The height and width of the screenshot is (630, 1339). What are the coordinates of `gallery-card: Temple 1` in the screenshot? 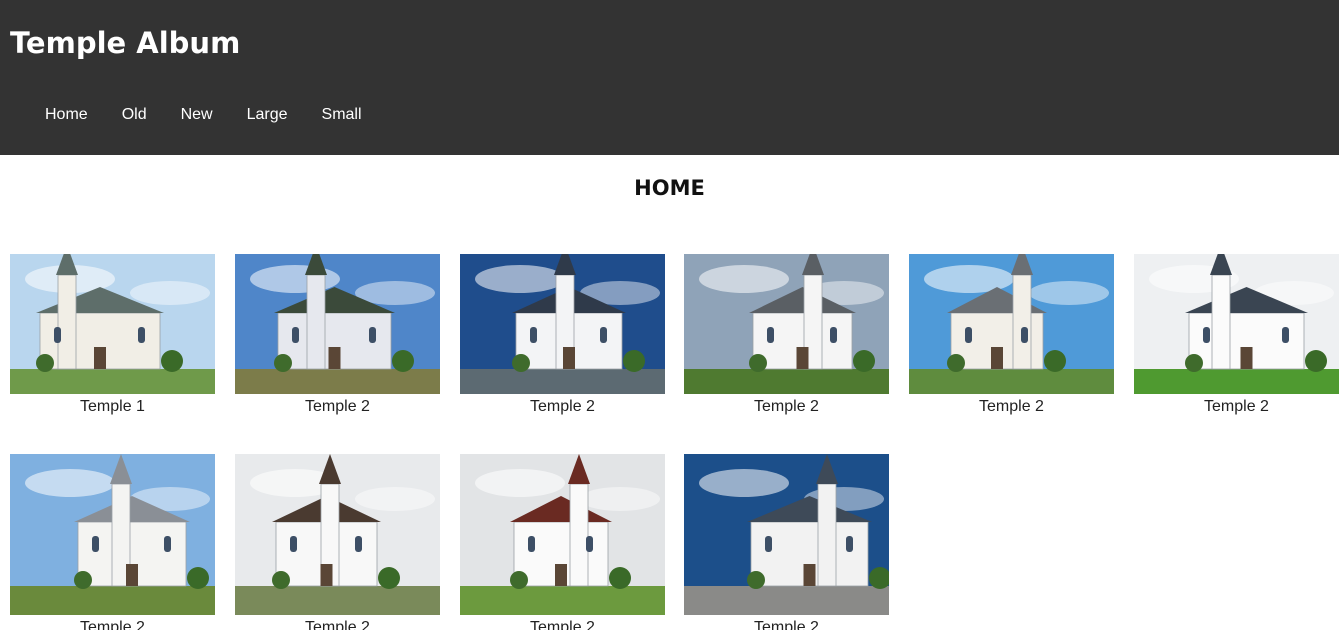 It's located at (112, 336).